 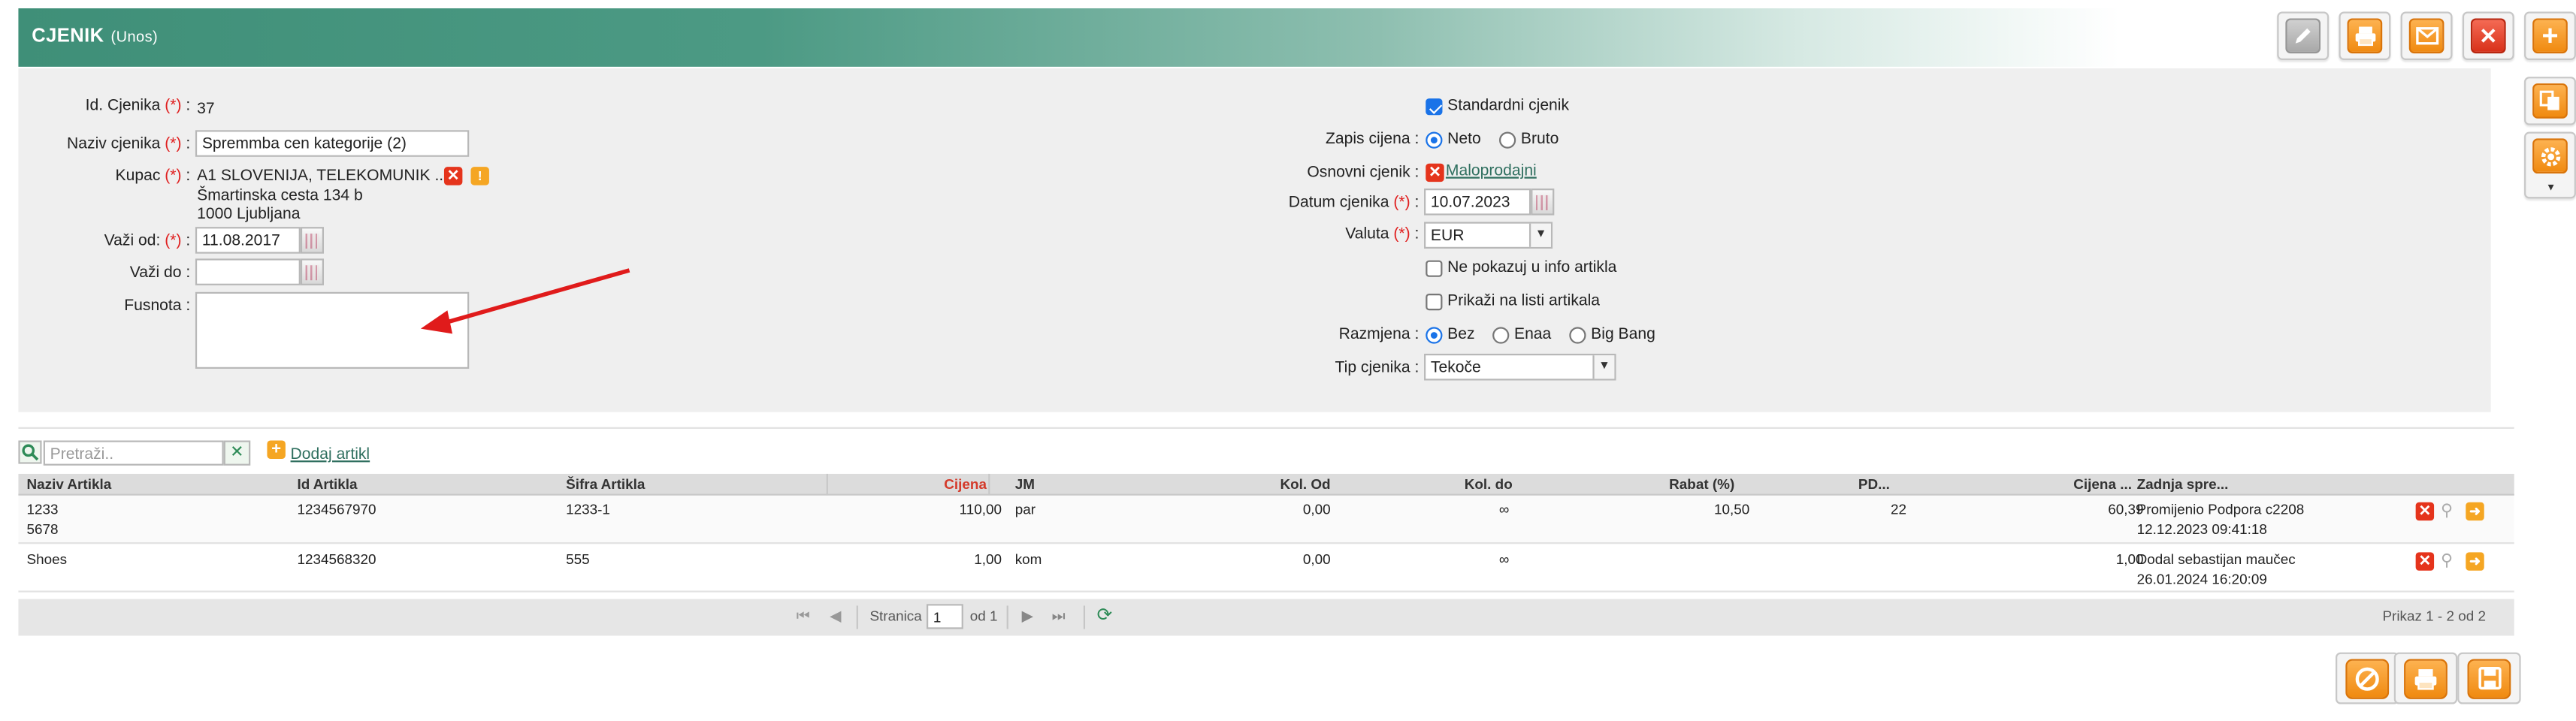 What do you see at coordinates (1059, 617) in the screenshot?
I see `last-page-icon: ⏭` at bounding box center [1059, 617].